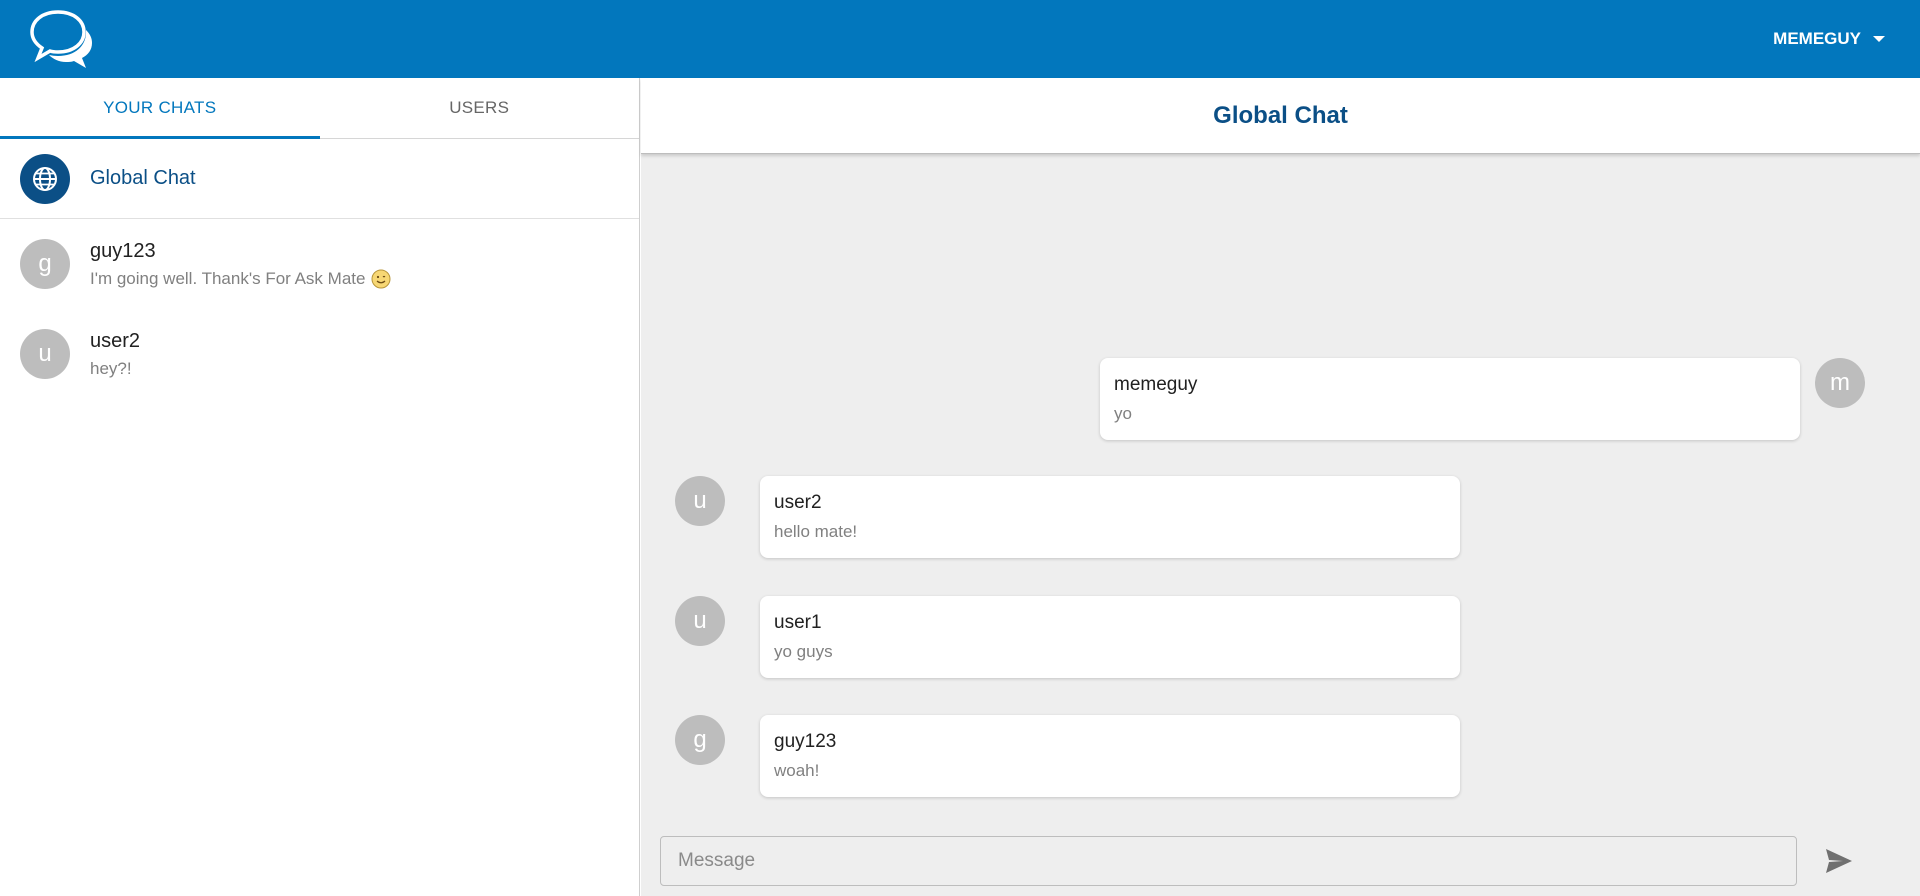  Describe the element at coordinates (1110, 517) in the screenshot. I see `message-bubble: user2 hello mate!` at that location.